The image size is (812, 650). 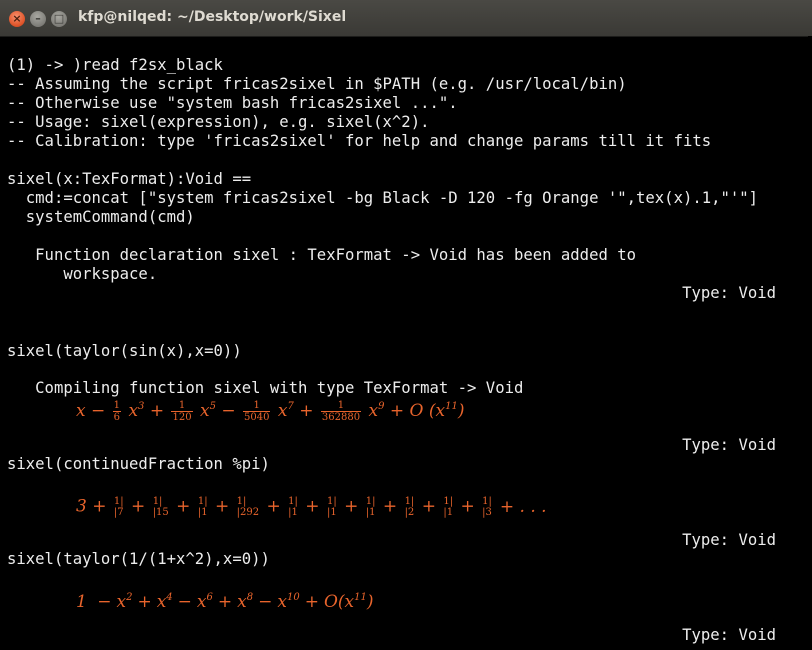 I want to click on math-exponent: 9, so click(x=381, y=406).